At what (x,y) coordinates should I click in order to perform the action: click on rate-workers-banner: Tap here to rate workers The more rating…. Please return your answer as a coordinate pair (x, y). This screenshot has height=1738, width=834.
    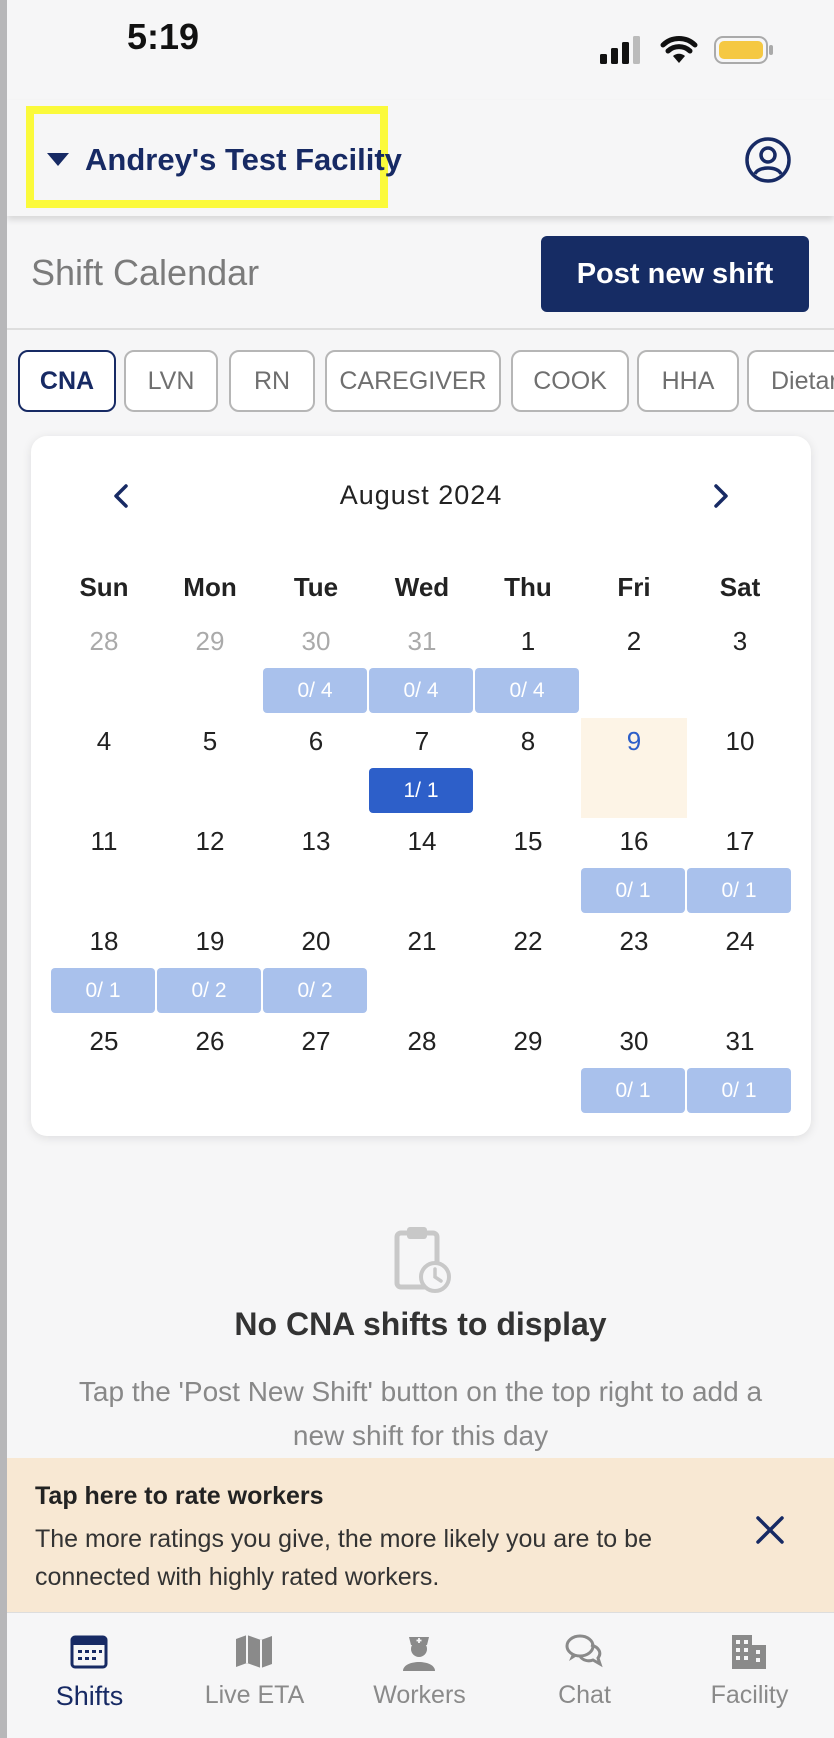
    Looking at the image, I should click on (420, 1535).